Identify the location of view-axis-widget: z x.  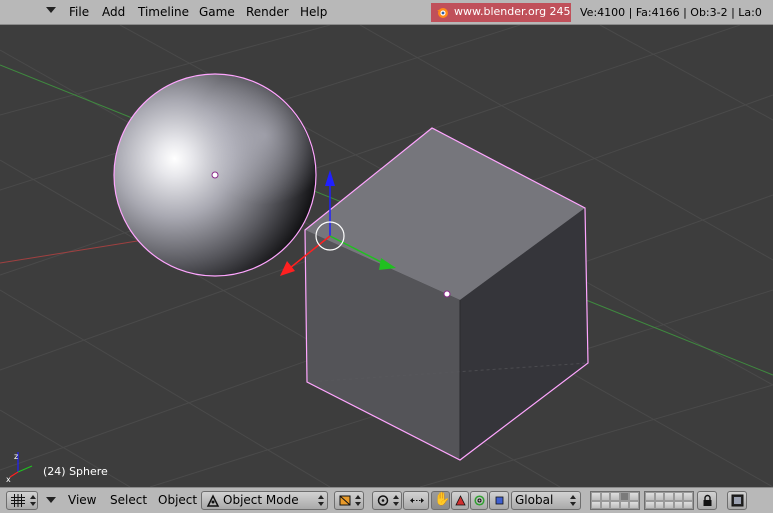
(19, 468).